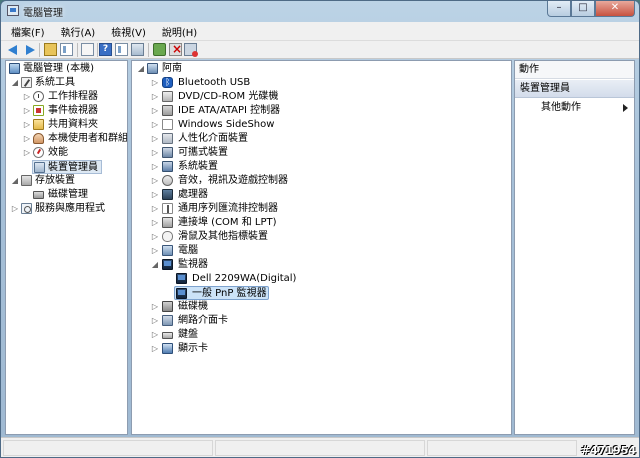 The height and width of the screenshot is (458, 640). I want to click on menu-file: 檔案(F), so click(28, 31).